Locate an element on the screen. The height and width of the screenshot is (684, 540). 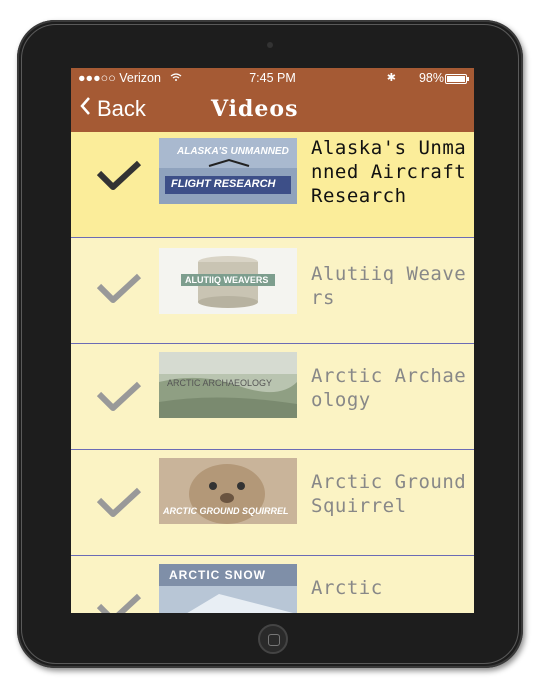
battery-percent: 98% is located at coordinates (431, 78).